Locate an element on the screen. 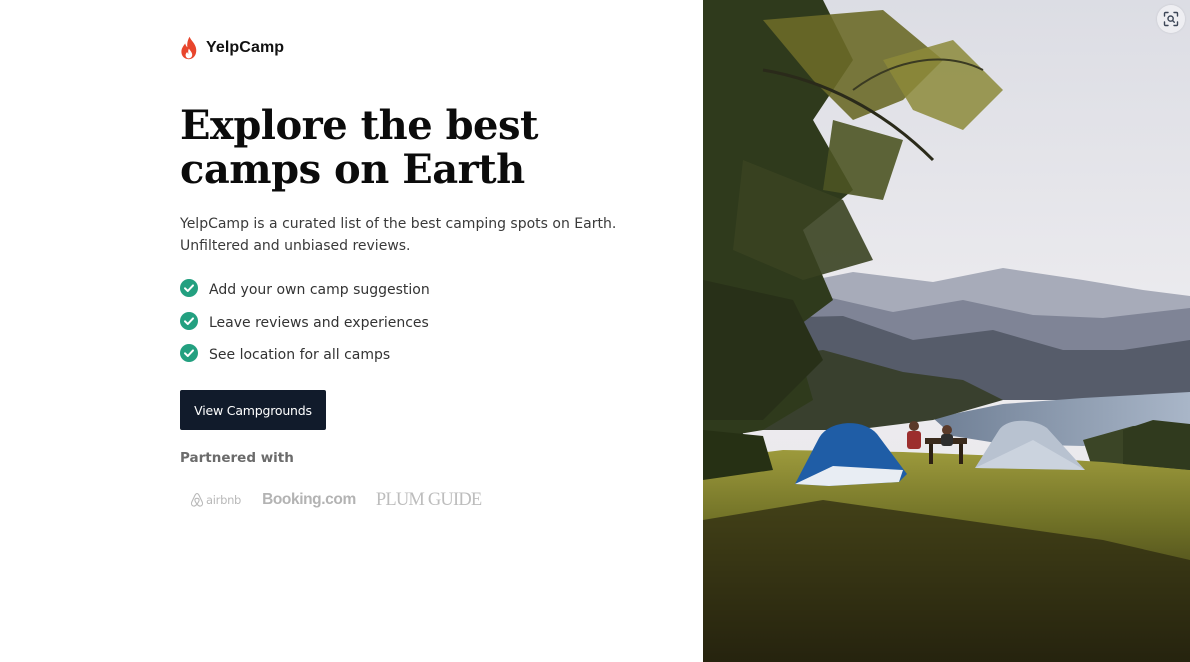  list-item: Leave reviews and experiences is located at coordinates (305, 323).